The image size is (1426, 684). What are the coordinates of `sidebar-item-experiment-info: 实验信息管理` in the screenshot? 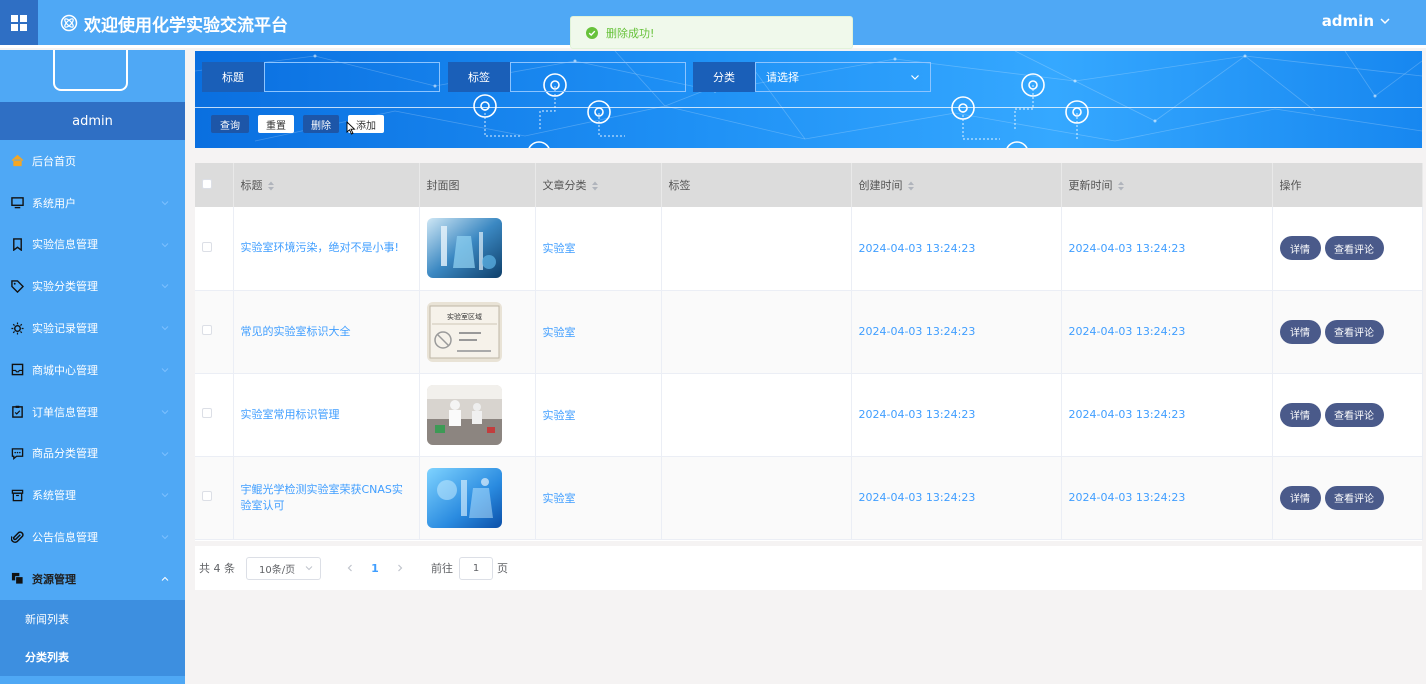 It's located at (92, 245).